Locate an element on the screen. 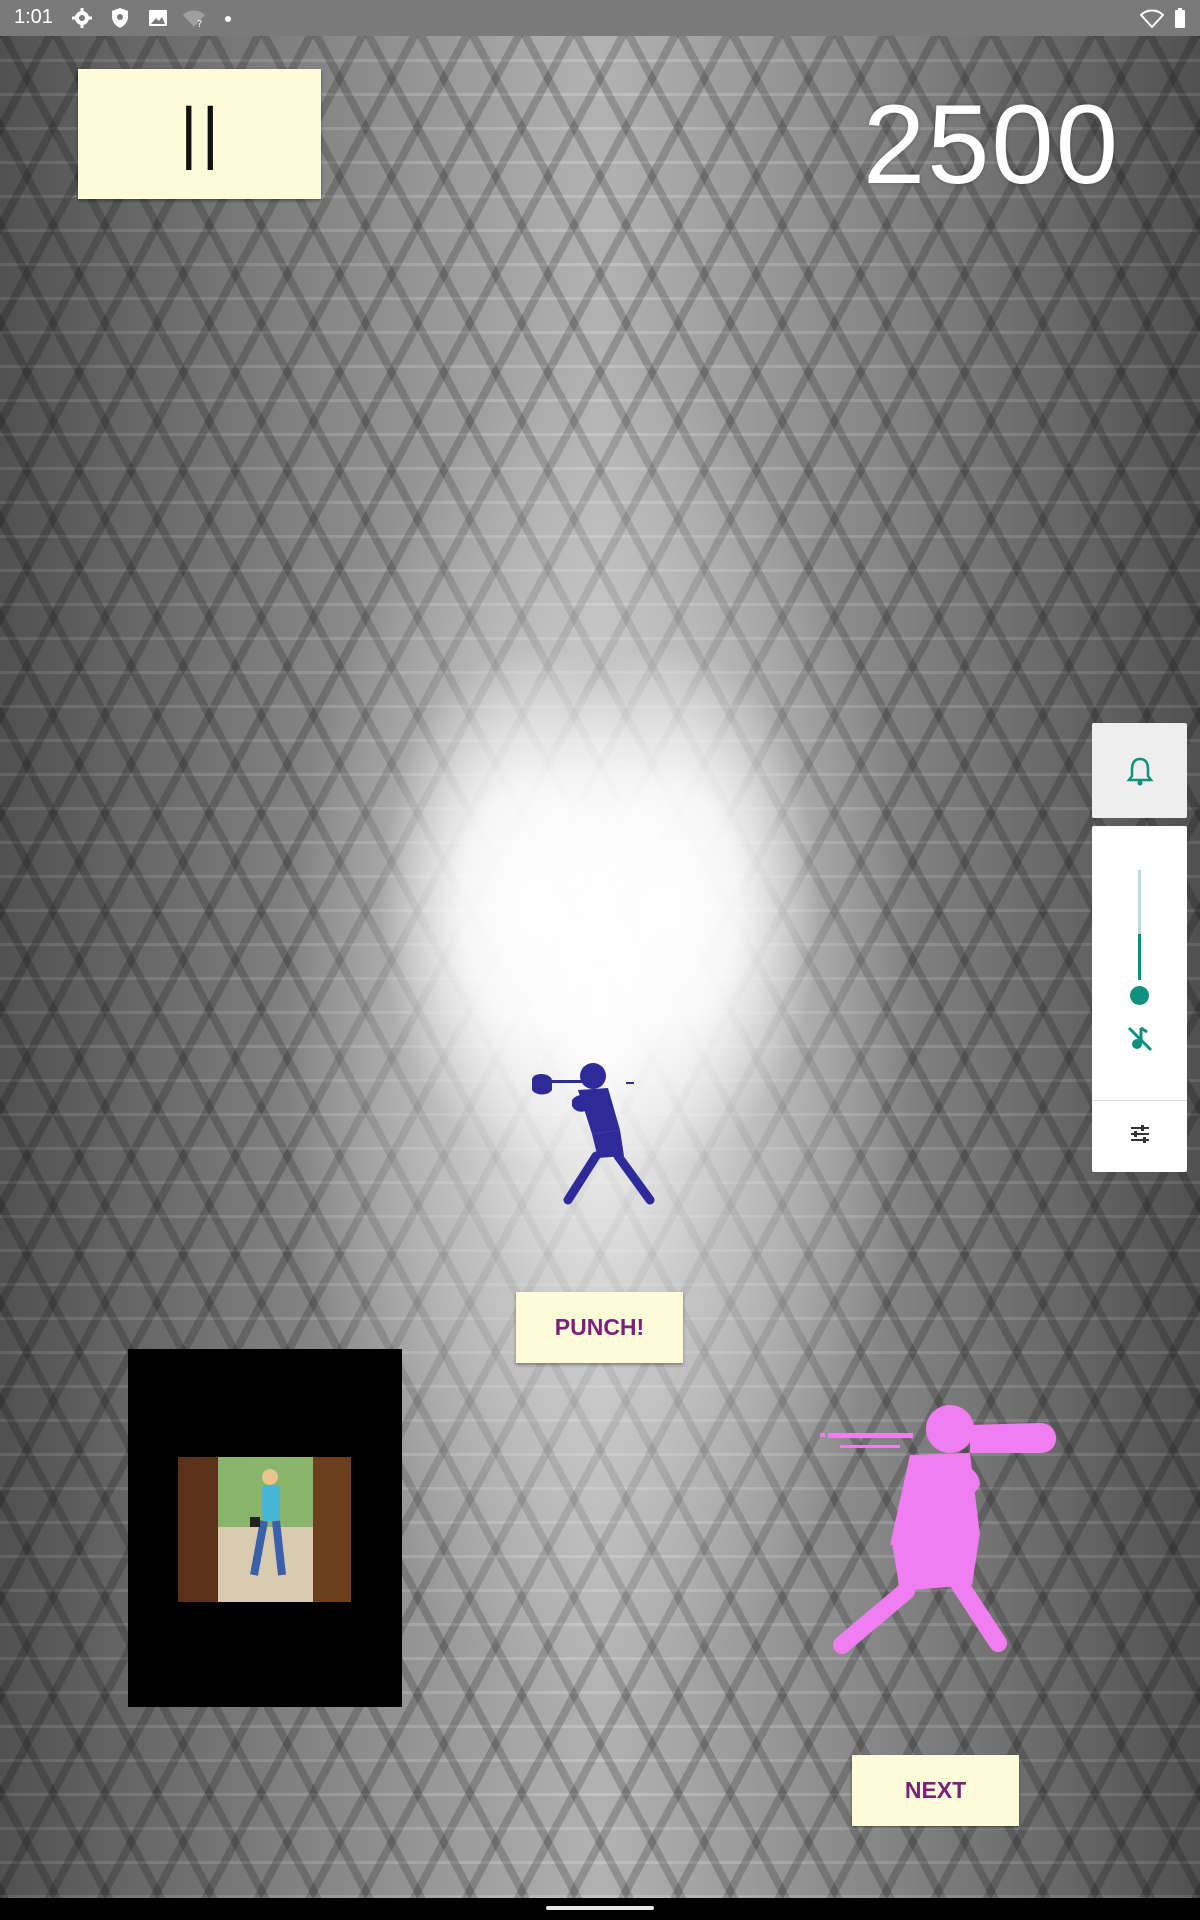 The image size is (1200, 1920). player-boxer is located at coordinates (938, 1529).